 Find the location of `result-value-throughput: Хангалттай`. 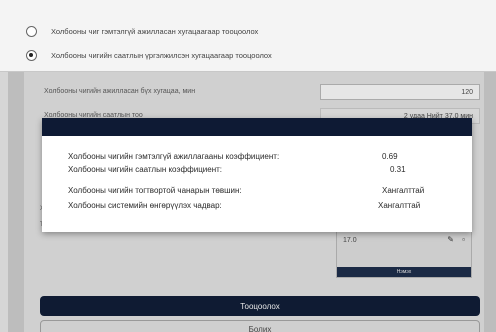

result-value-throughput: Хангалттай is located at coordinates (399, 205).